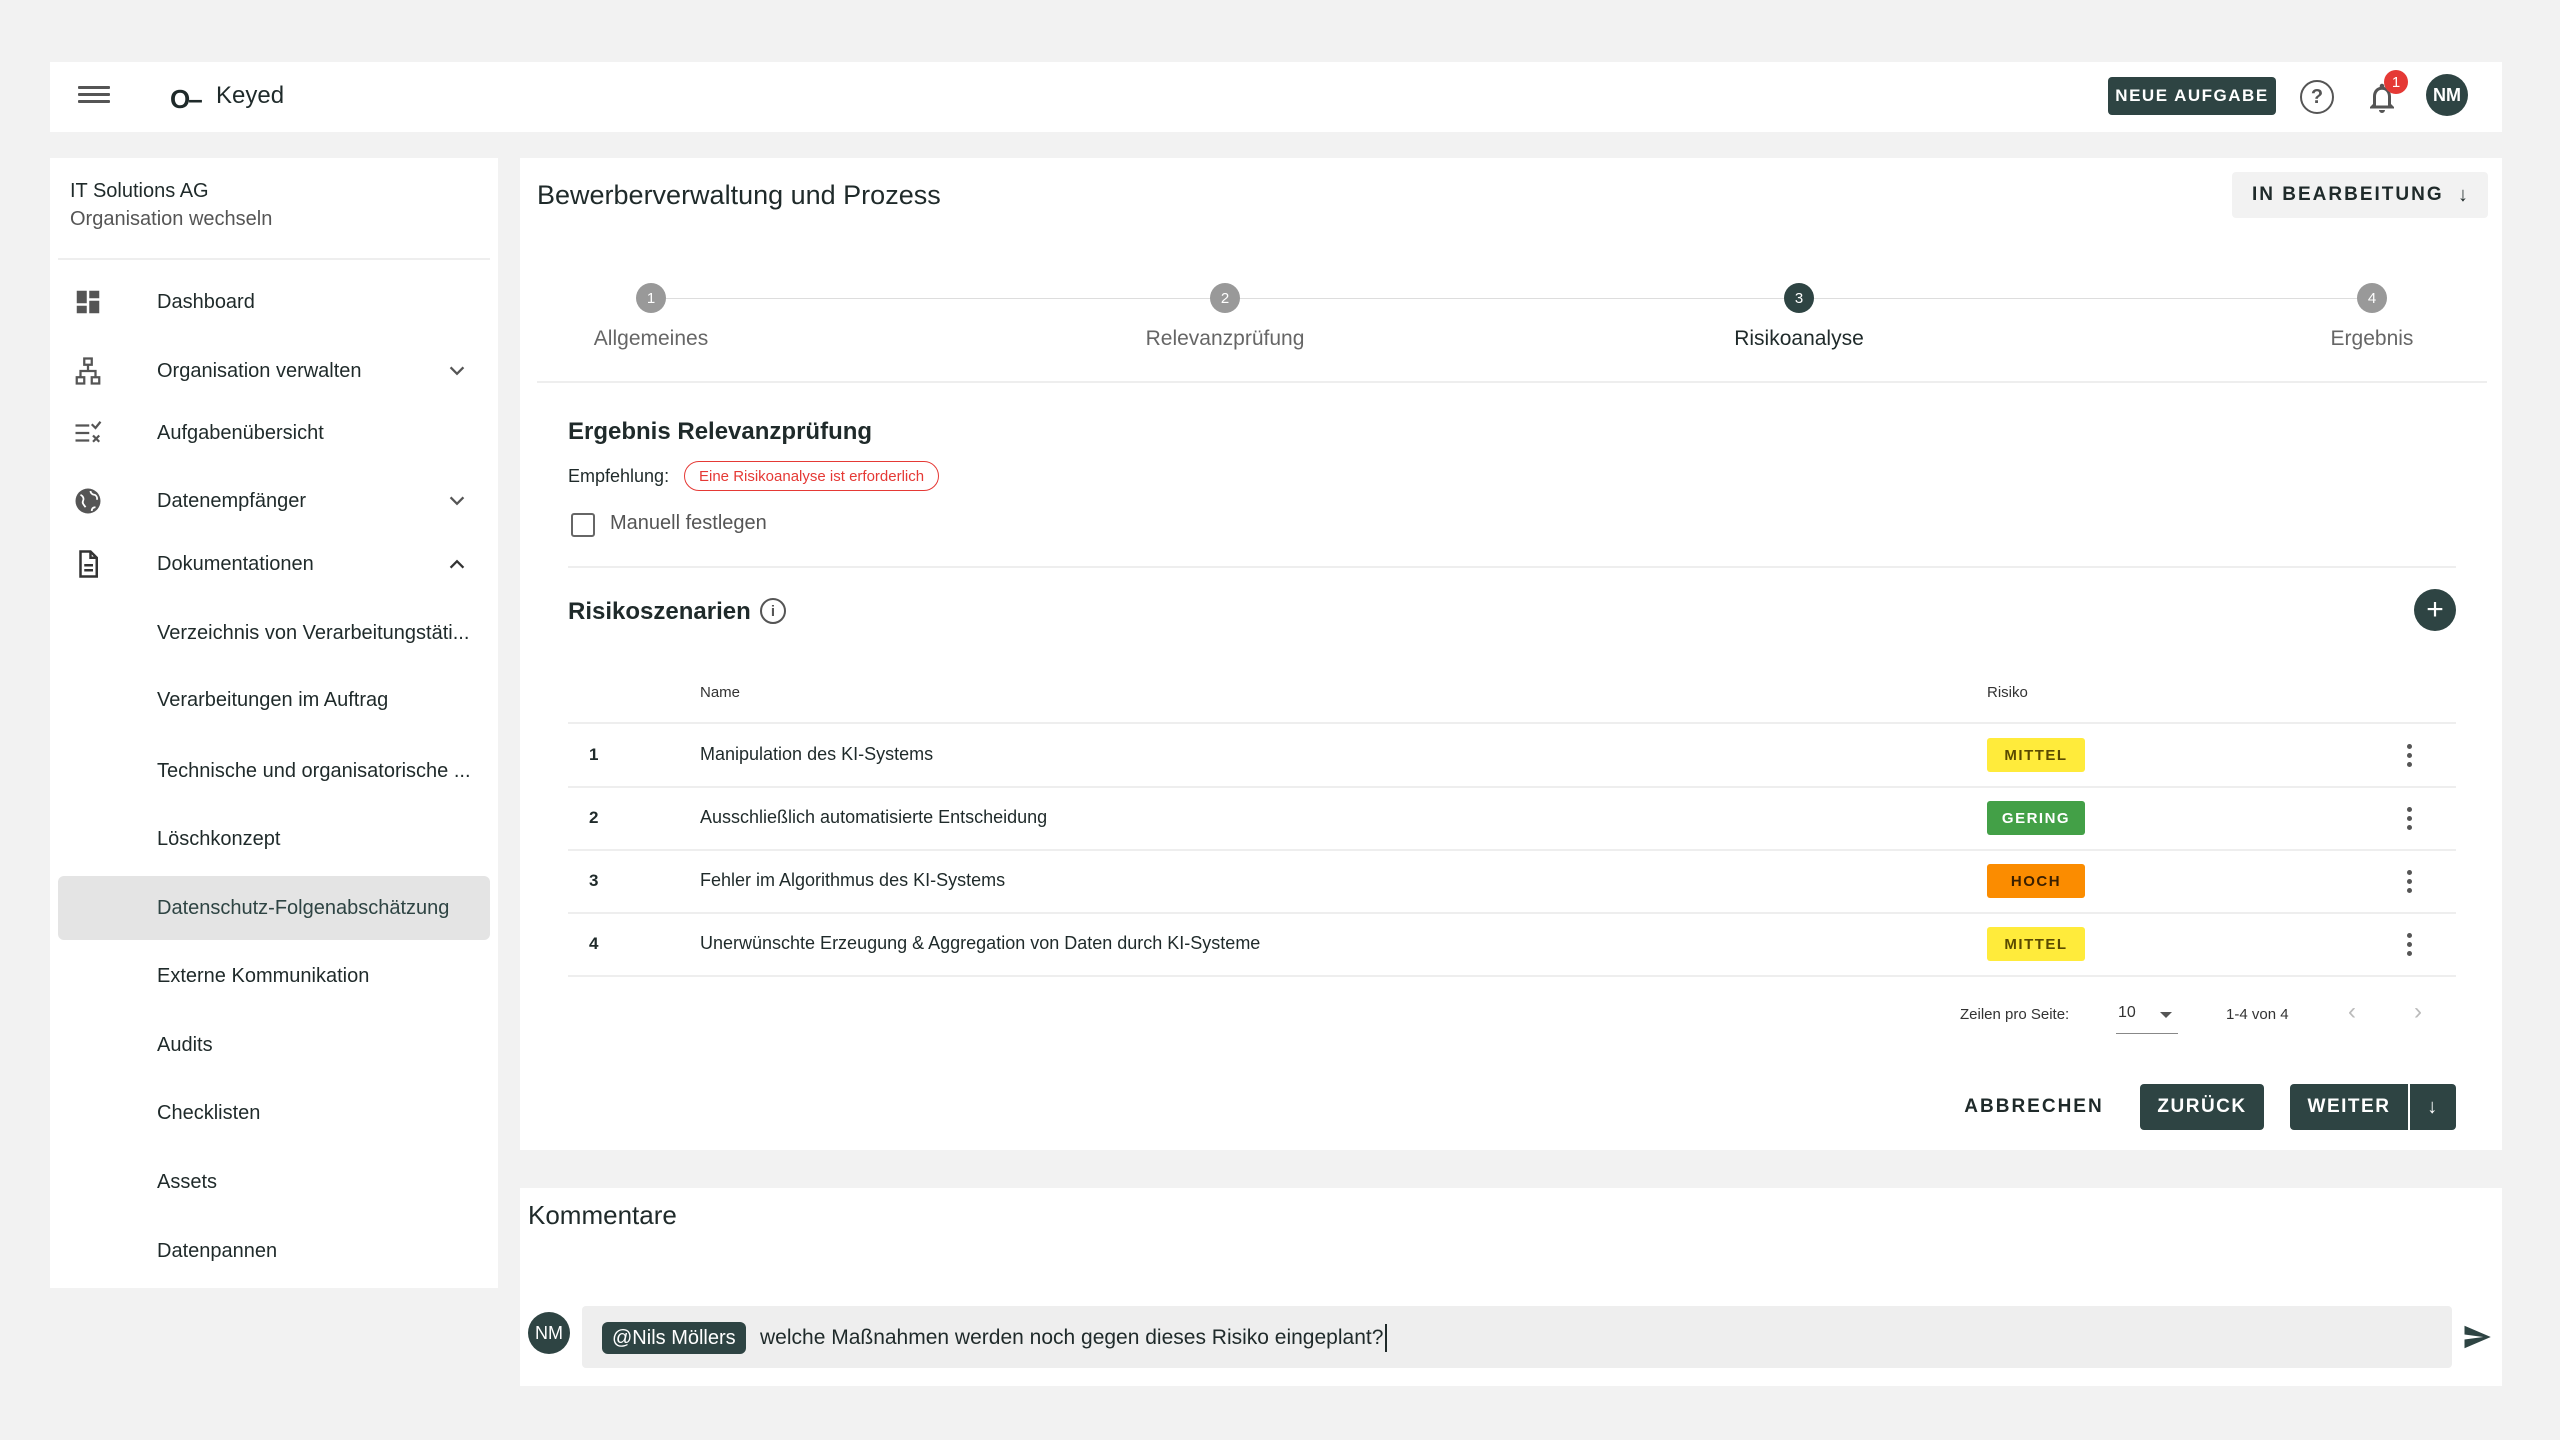  Describe the element at coordinates (209, 1112) in the screenshot. I see `sidebar-subitem-label: Checklisten` at that location.